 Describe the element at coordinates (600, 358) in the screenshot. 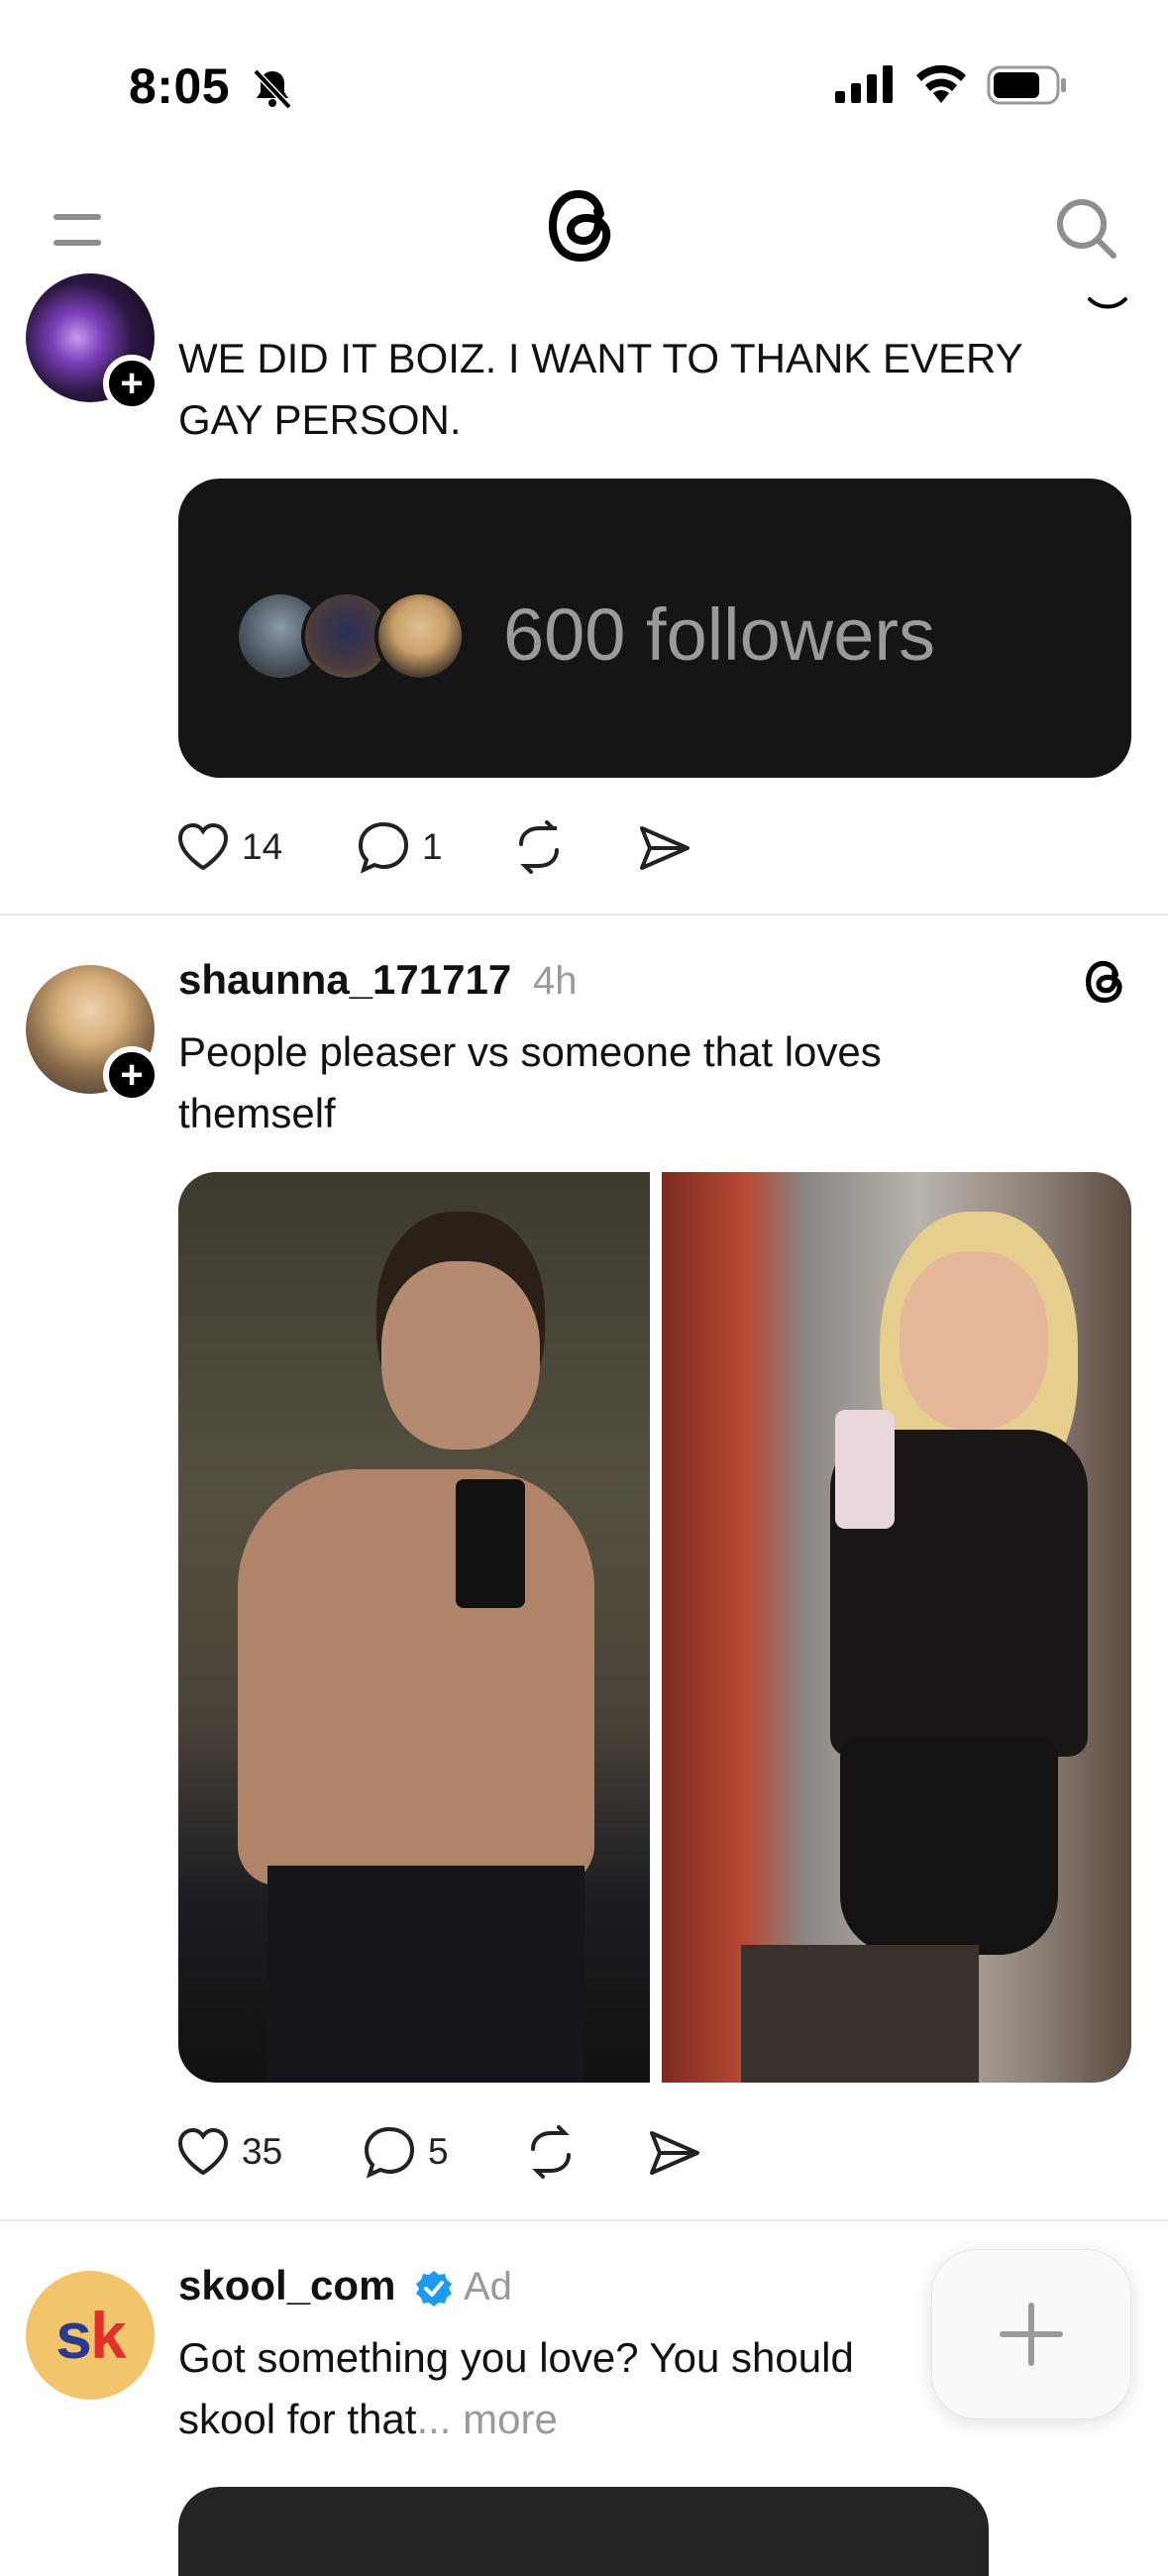

I see `post-text: WE DID IT BOIZ. I WANT TO THANK EVERY` at that location.